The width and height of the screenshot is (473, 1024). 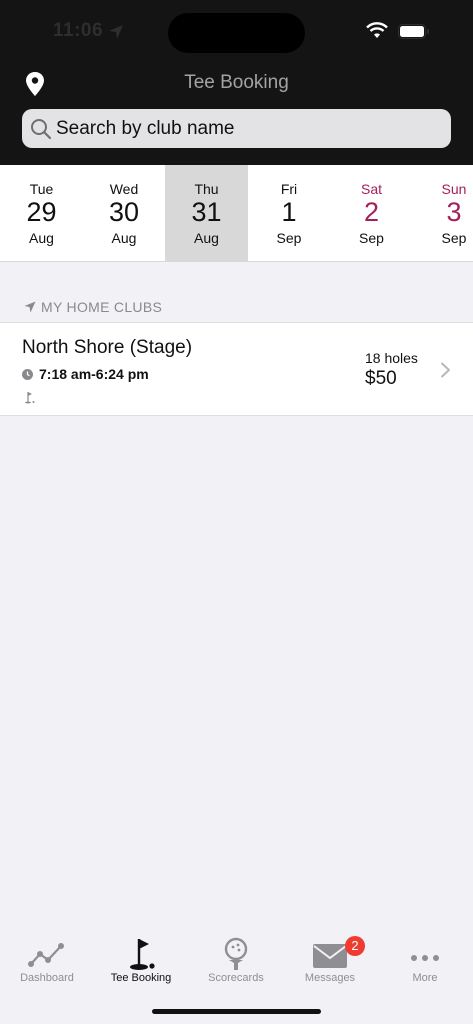 I want to click on date-cell: Sun 3 Sep, so click(x=443, y=213).